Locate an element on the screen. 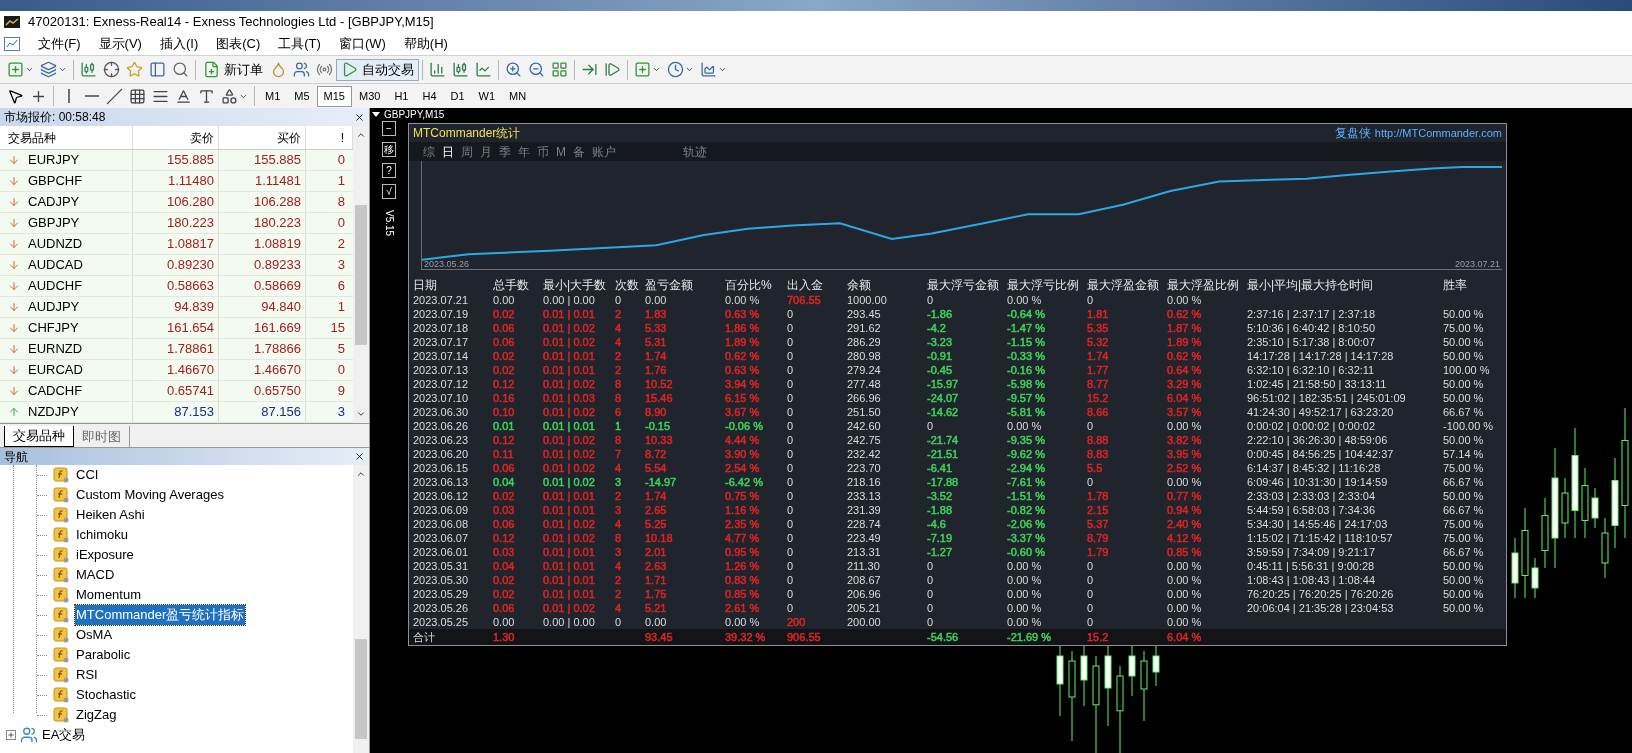 Image resolution: width=1632 pixels, height=753 pixels. spread-value: 0 is located at coordinates (341, 223).